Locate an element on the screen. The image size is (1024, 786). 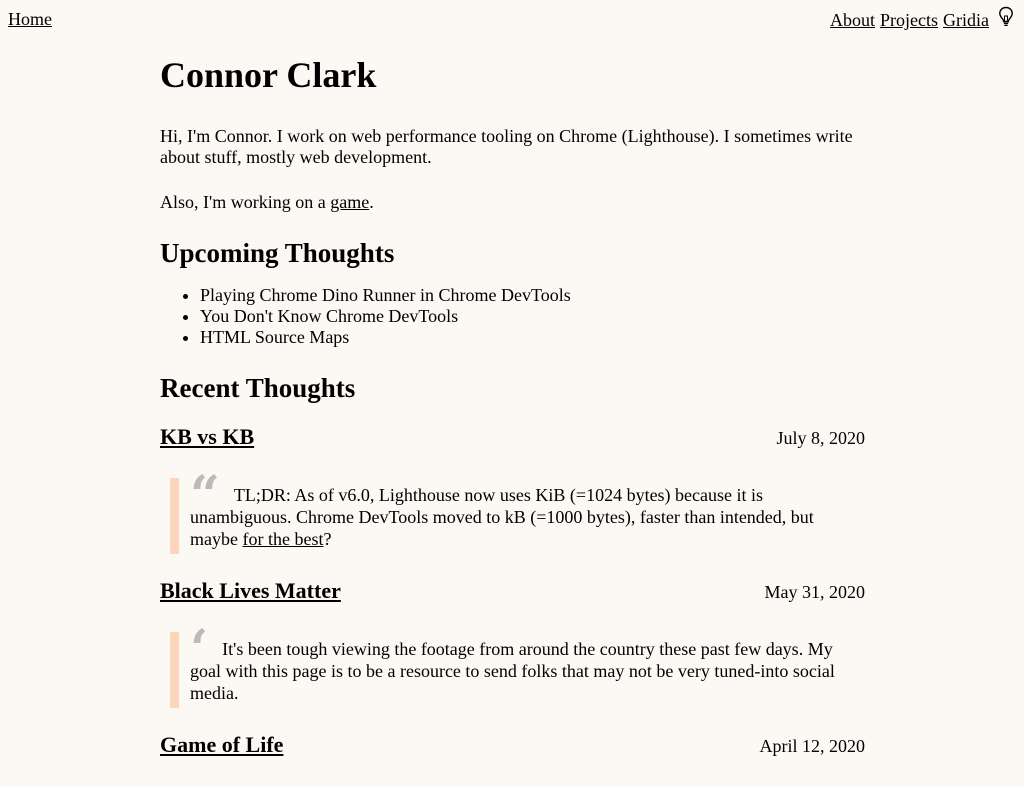
post-header: KB vs KB July 8, 2020 is located at coordinates (512, 437).